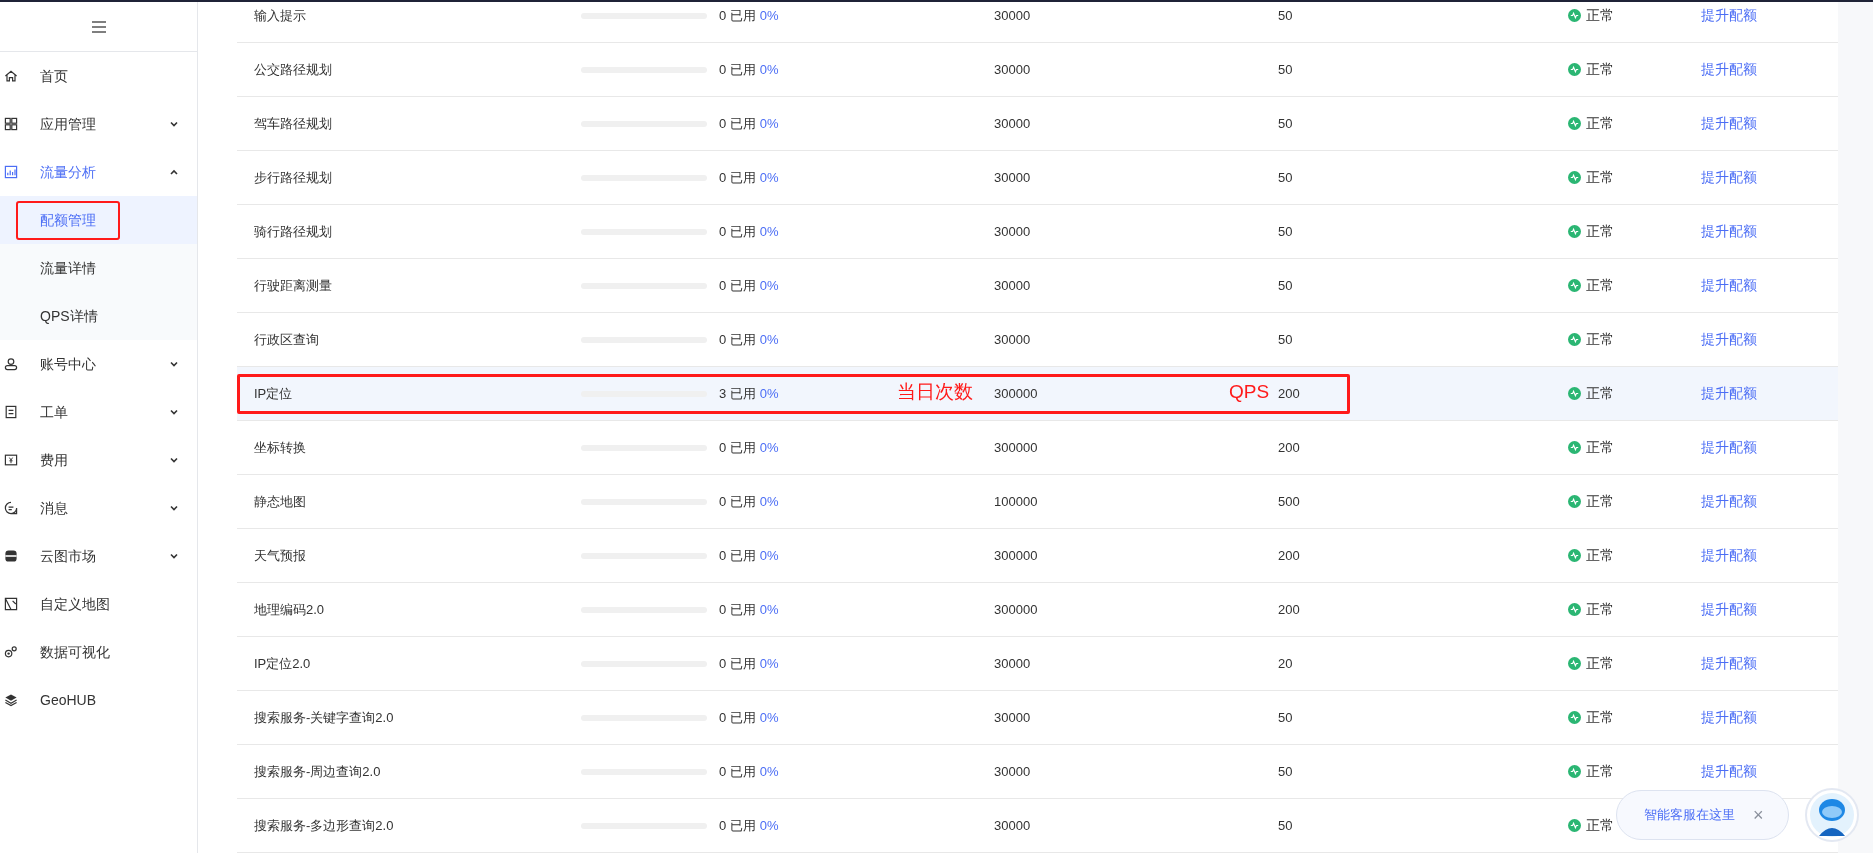  What do you see at coordinates (293, 123) in the screenshot?
I see `service-name: 驾车路径规划` at bounding box center [293, 123].